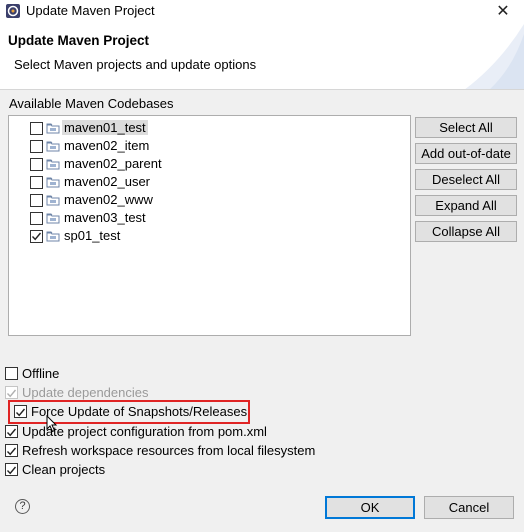  I want to click on highlight-annotation, so click(129, 412).